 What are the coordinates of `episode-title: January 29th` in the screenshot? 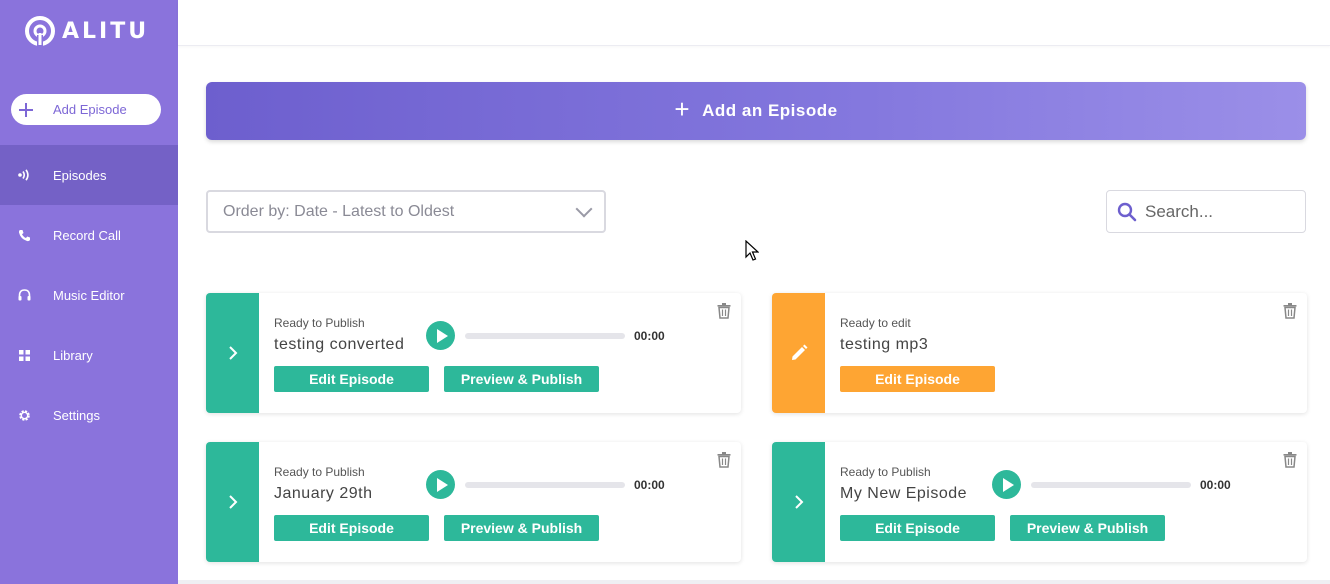 It's located at (323, 493).